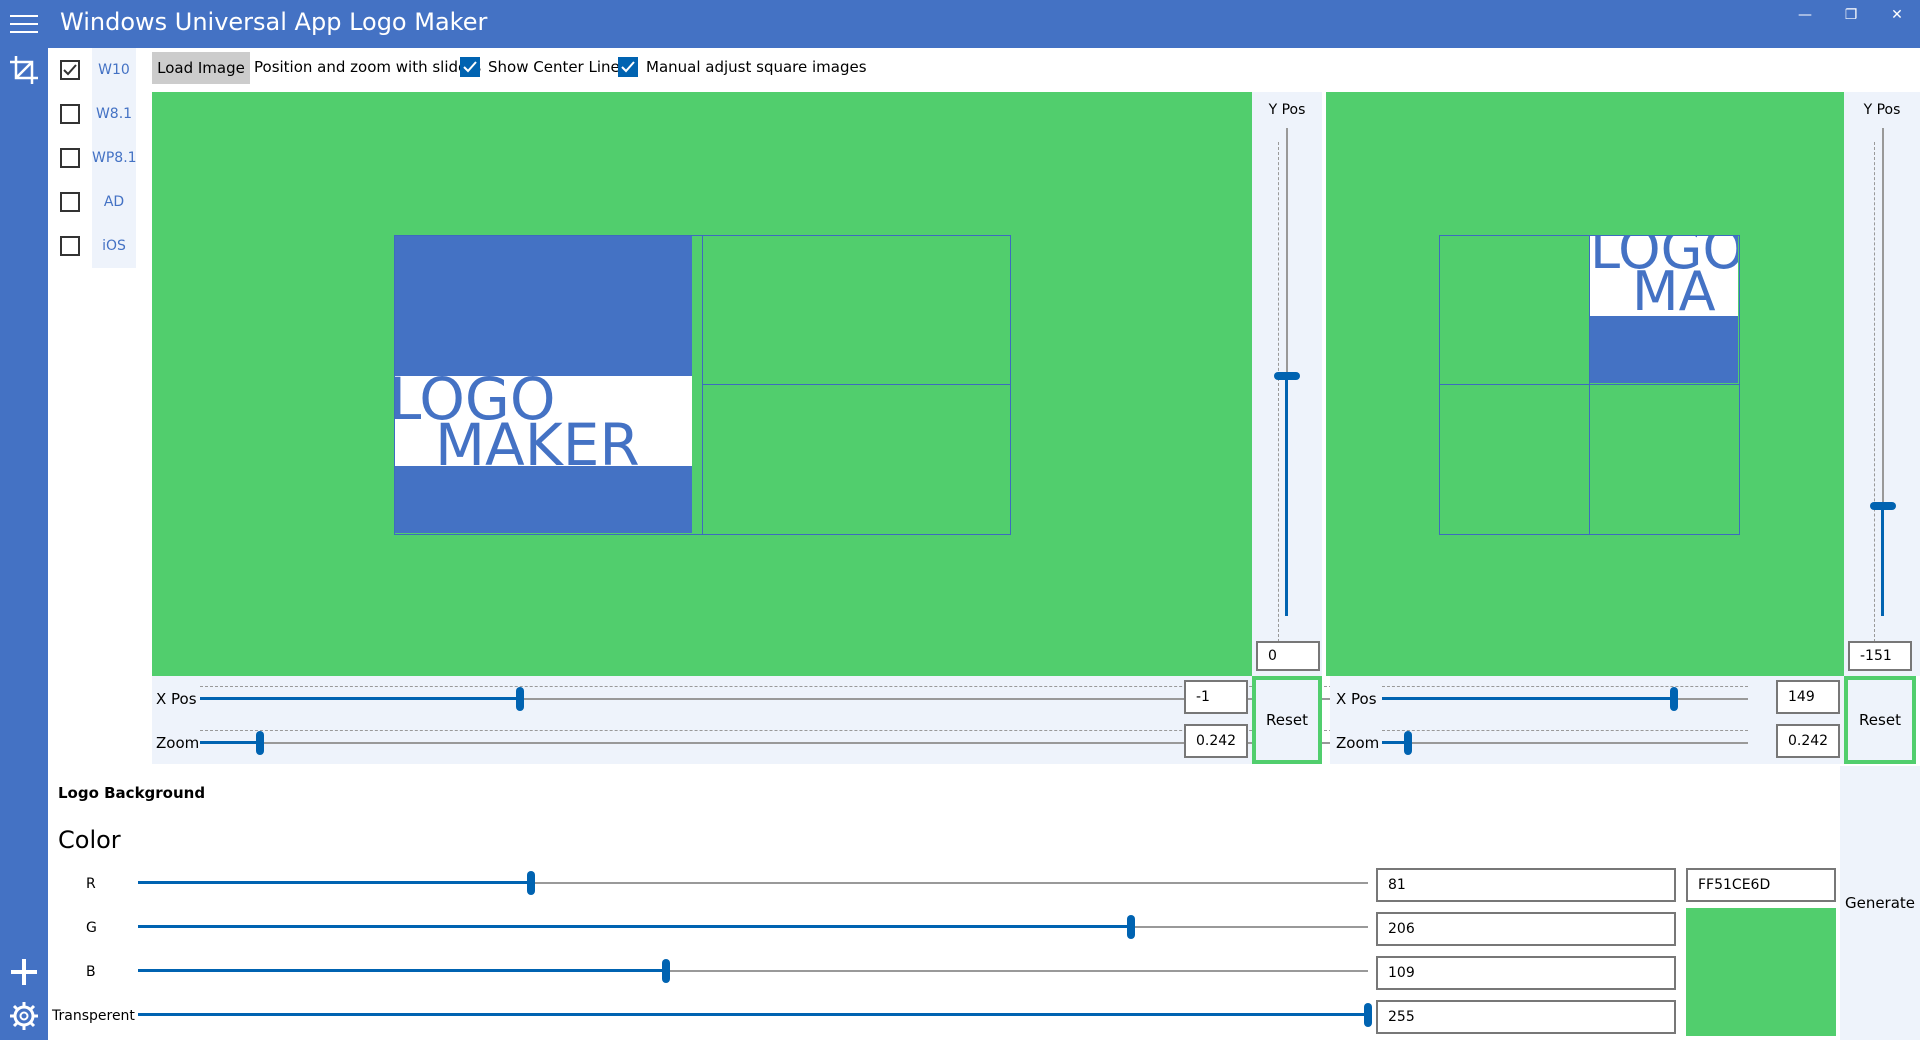 The width and height of the screenshot is (1920, 1040). What do you see at coordinates (960, 24) in the screenshot?
I see `title-bar: Windows Universal App Logo Maker — ❐ ✕` at bounding box center [960, 24].